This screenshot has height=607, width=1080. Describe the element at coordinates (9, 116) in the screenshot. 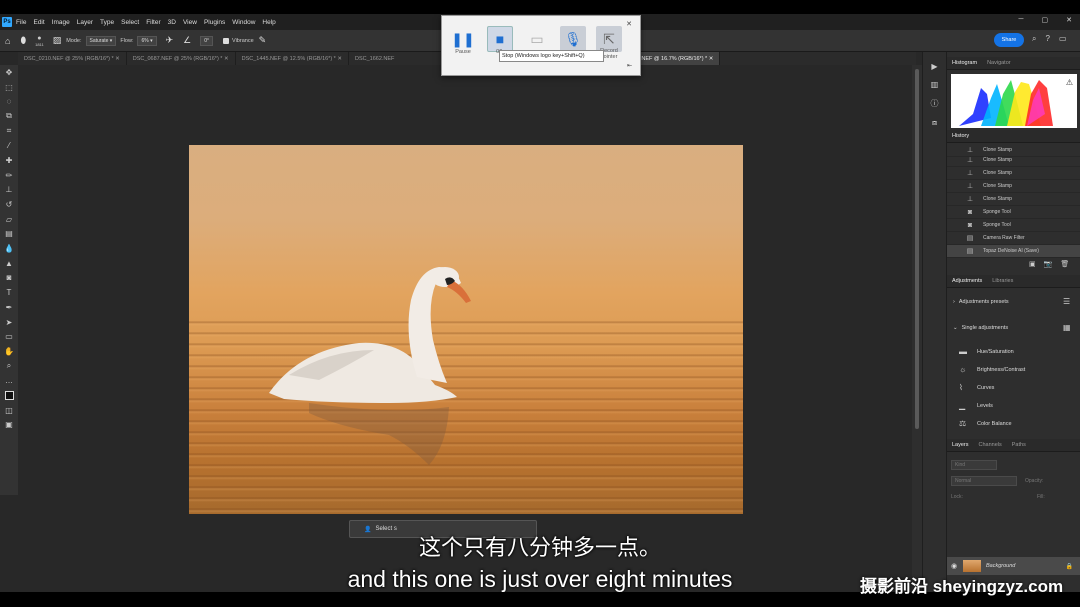

I see `object-selection-tool-icon: ⧉` at that location.